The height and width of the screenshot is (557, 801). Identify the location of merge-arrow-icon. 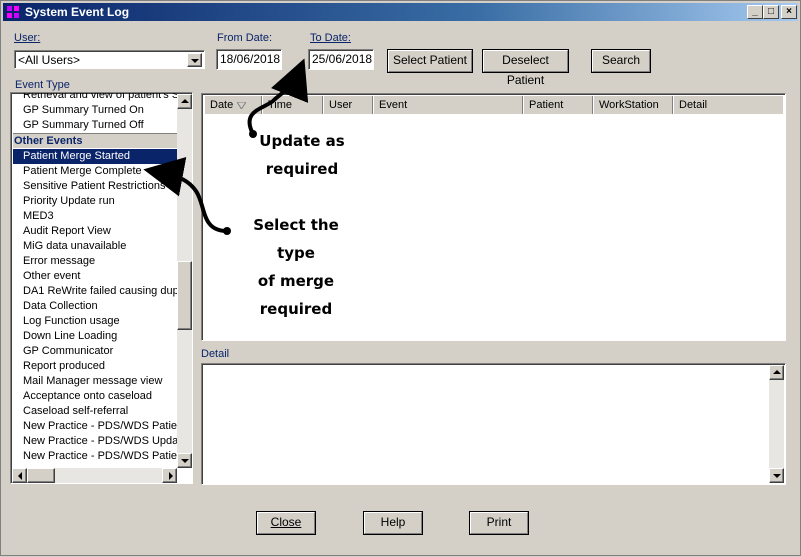
(185, 195).